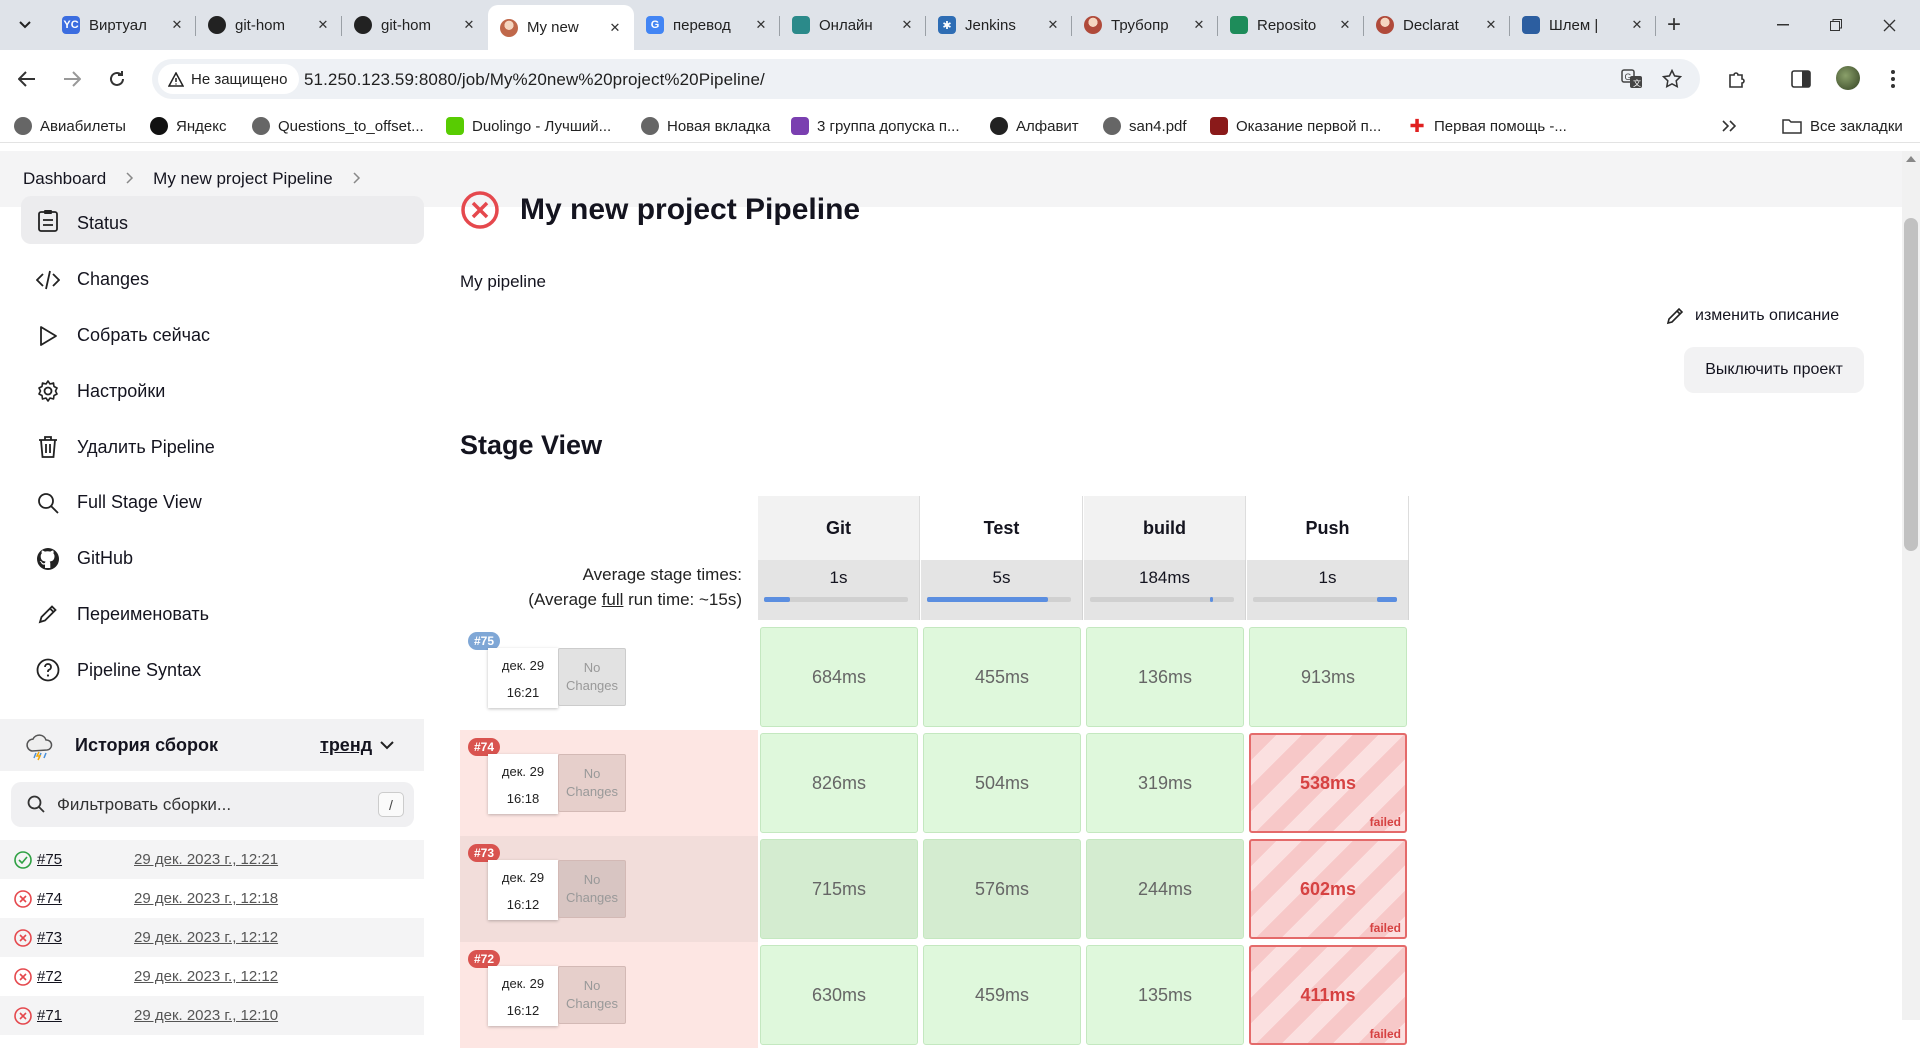 The image size is (1920, 1048). What do you see at coordinates (1165, 677) in the screenshot?
I see `stage-cell-build: 136ms` at bounding box center [1165, 677].